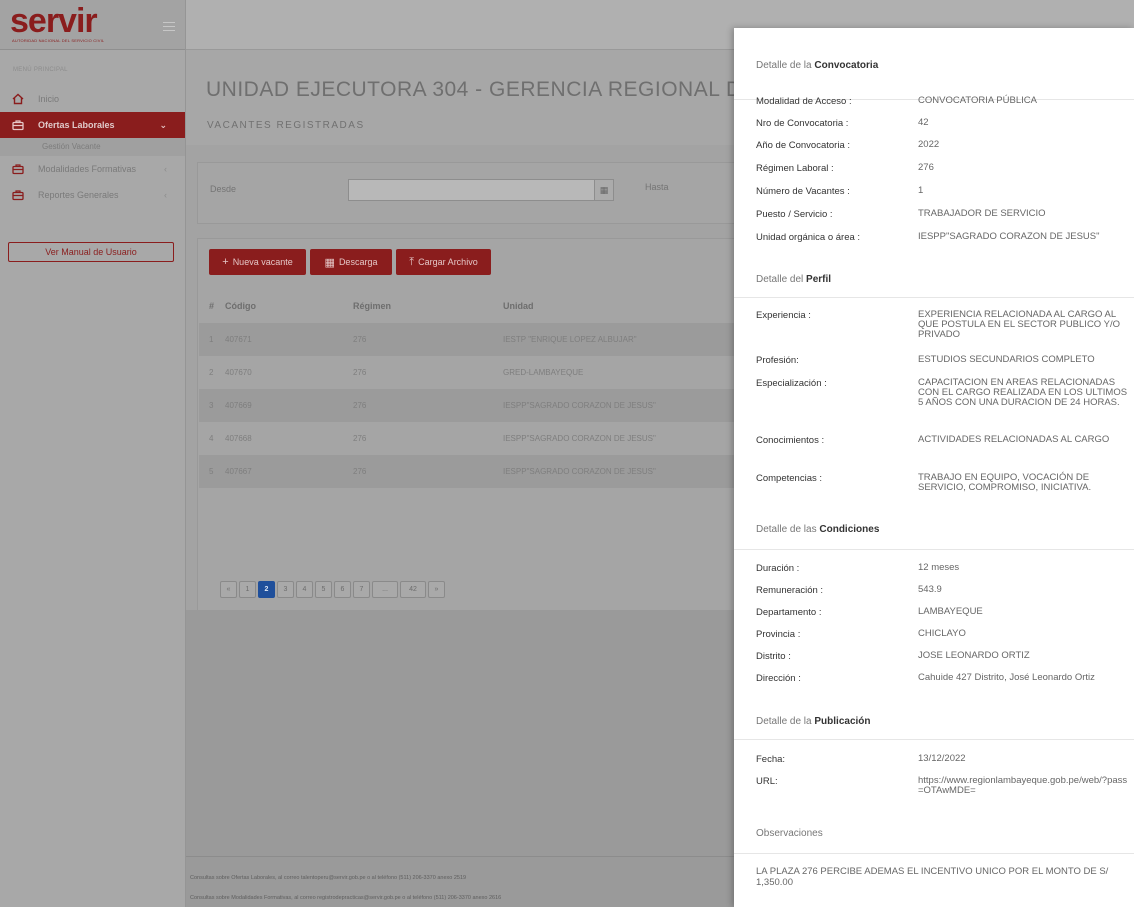 Image resolution: width=1134 pixels, height=907 pixels. Describe the element at coordinates (473, 190) in the screenshot. I see `desde-date-input` at that location.